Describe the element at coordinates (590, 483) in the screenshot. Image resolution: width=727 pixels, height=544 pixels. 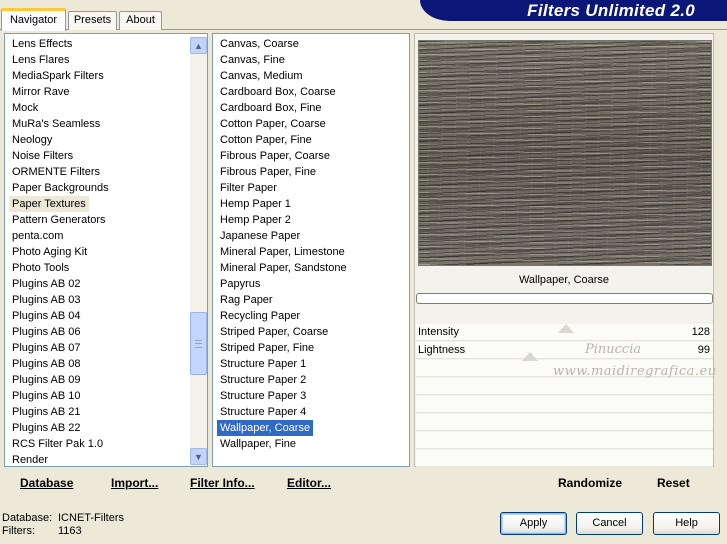
I see `randomize-button: Randomize` at that location.